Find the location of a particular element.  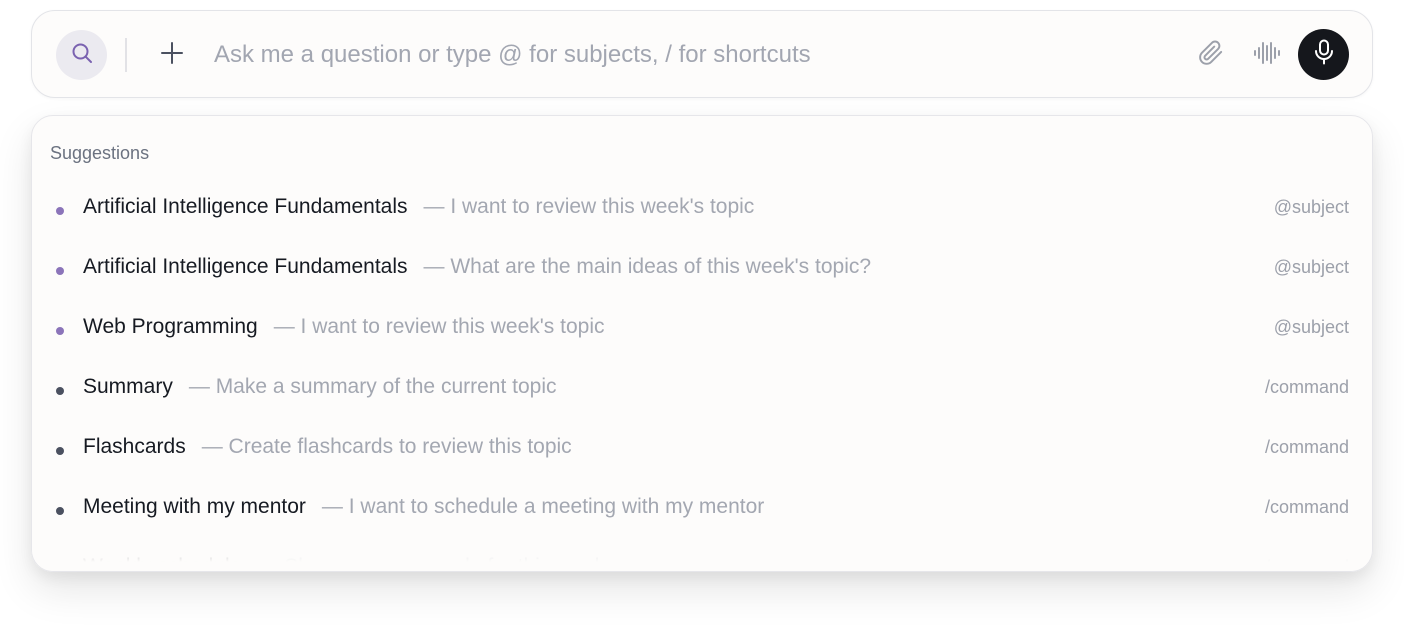

suggestion-name: Weekly schedule is located at coordinates (162, 563).